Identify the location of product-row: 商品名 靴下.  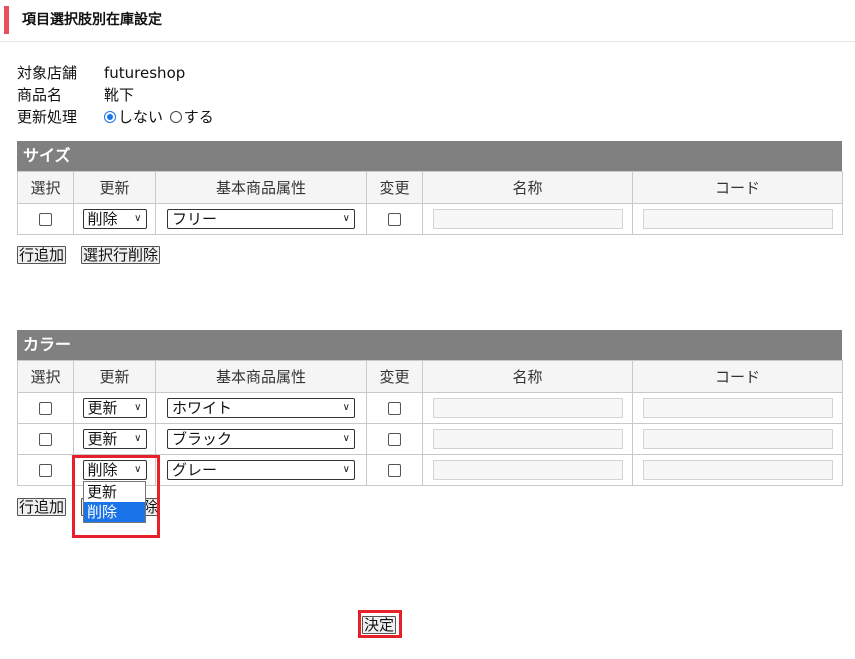
(75, 95).